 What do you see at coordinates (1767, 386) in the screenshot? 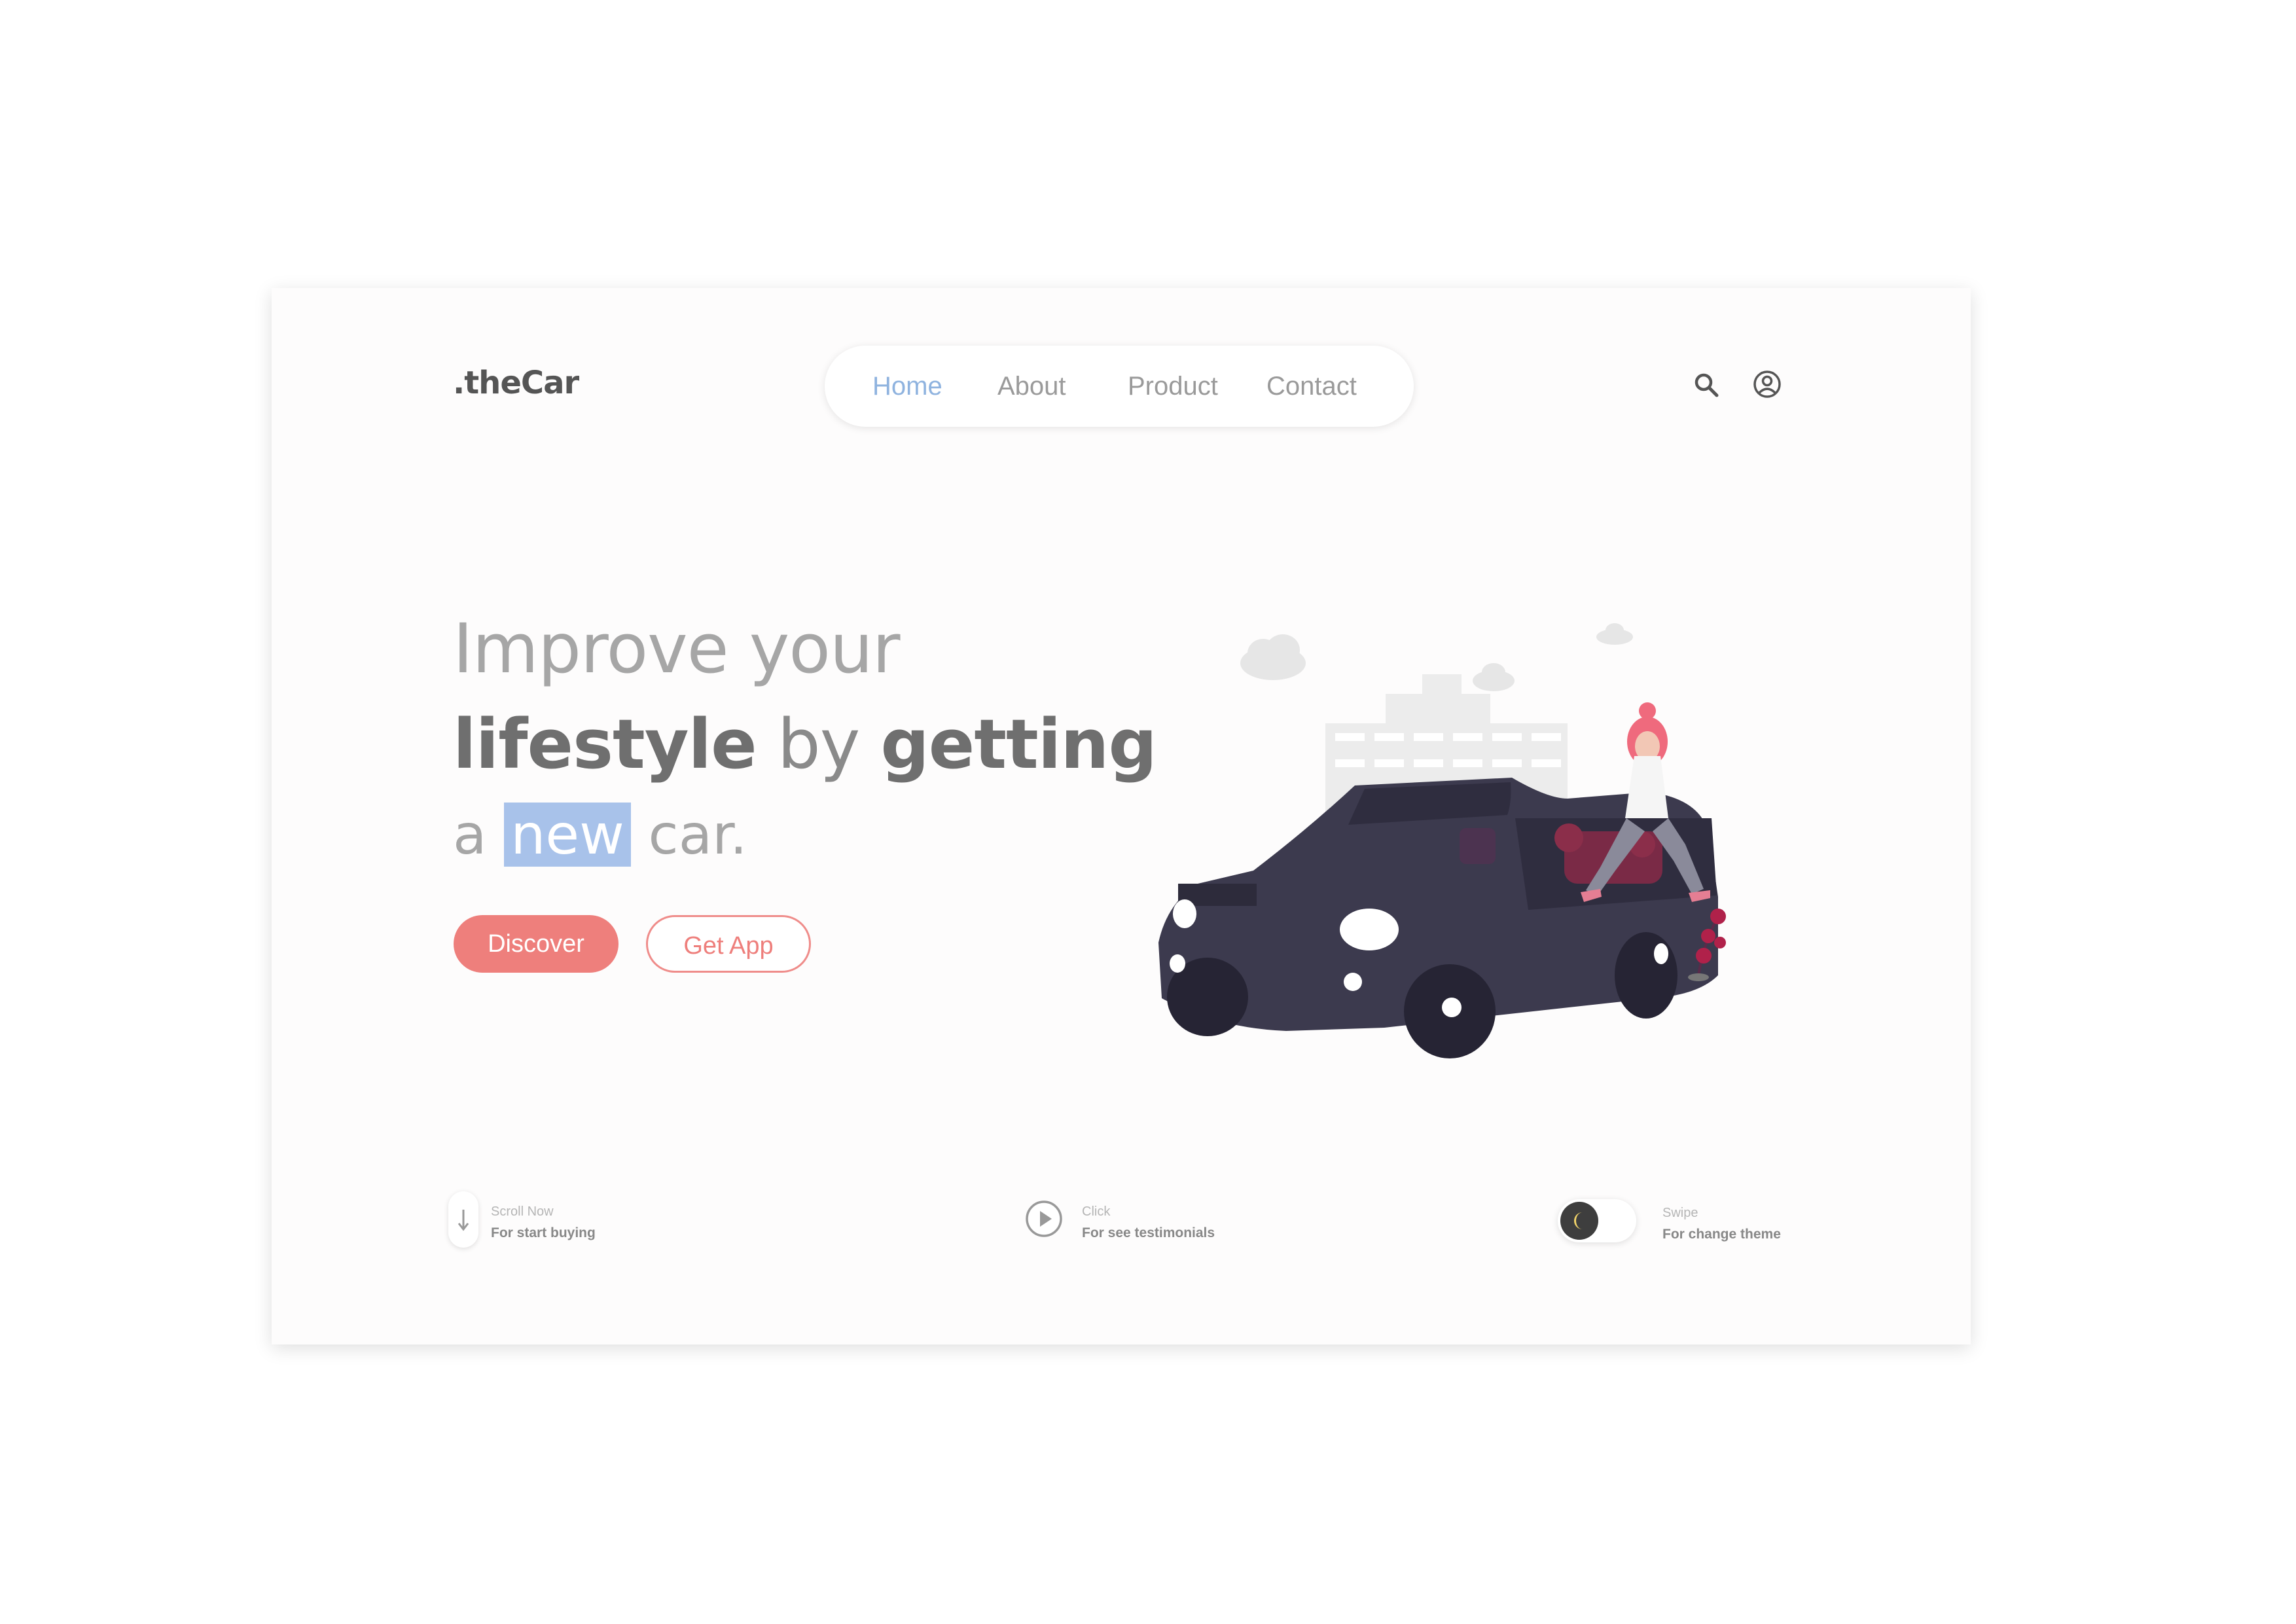
I see `user-account-icon` at bounding box center [1767, 386].